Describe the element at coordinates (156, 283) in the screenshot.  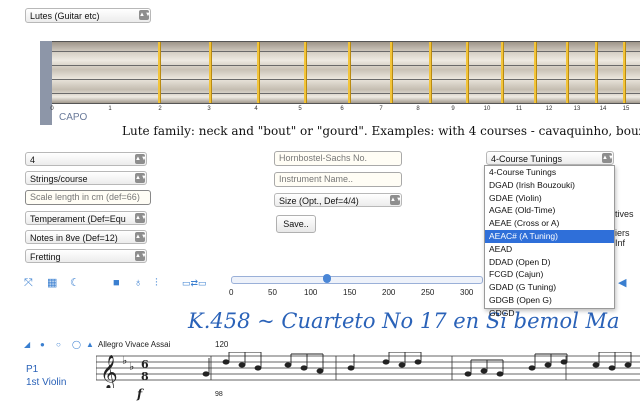
I see `mixer-icon: ⫶` at that location.